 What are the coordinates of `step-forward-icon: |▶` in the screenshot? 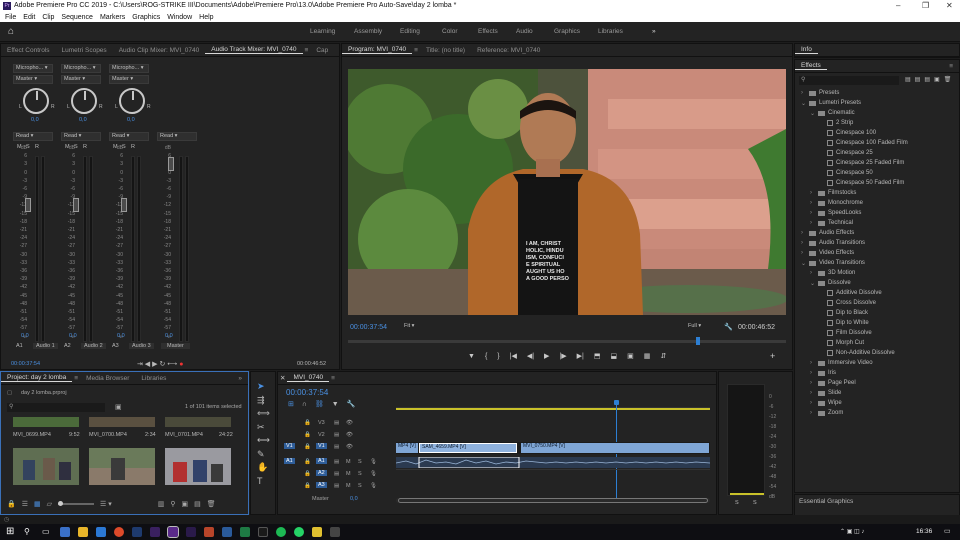 It's located at (562, 356).